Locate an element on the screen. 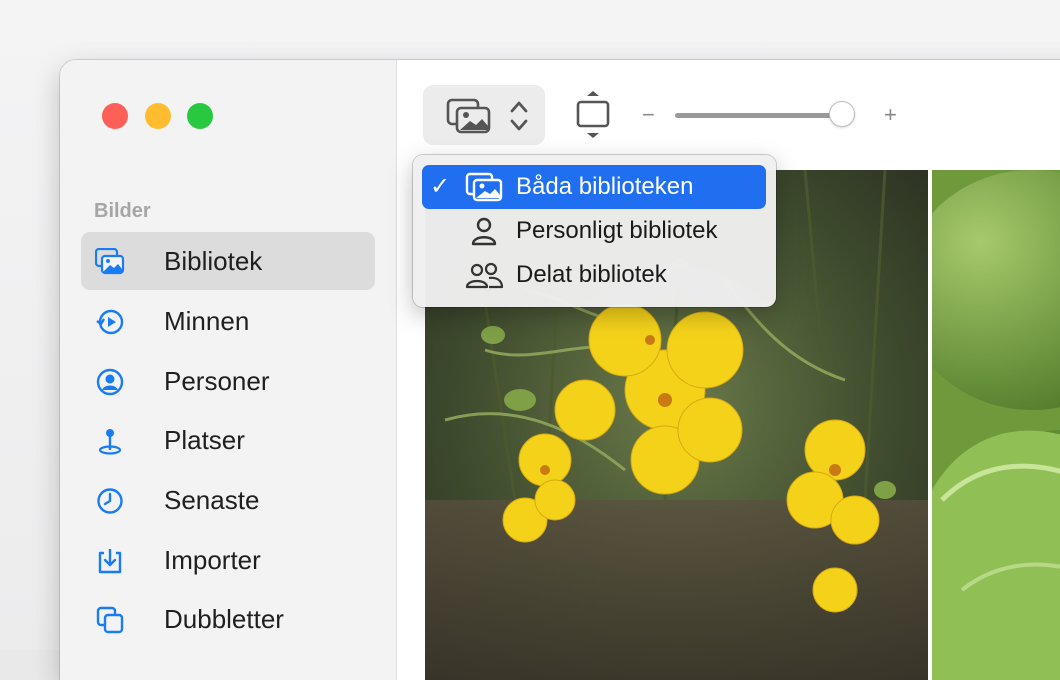  sidebar-section-title: Bilder is located at coordinates (122, 211).